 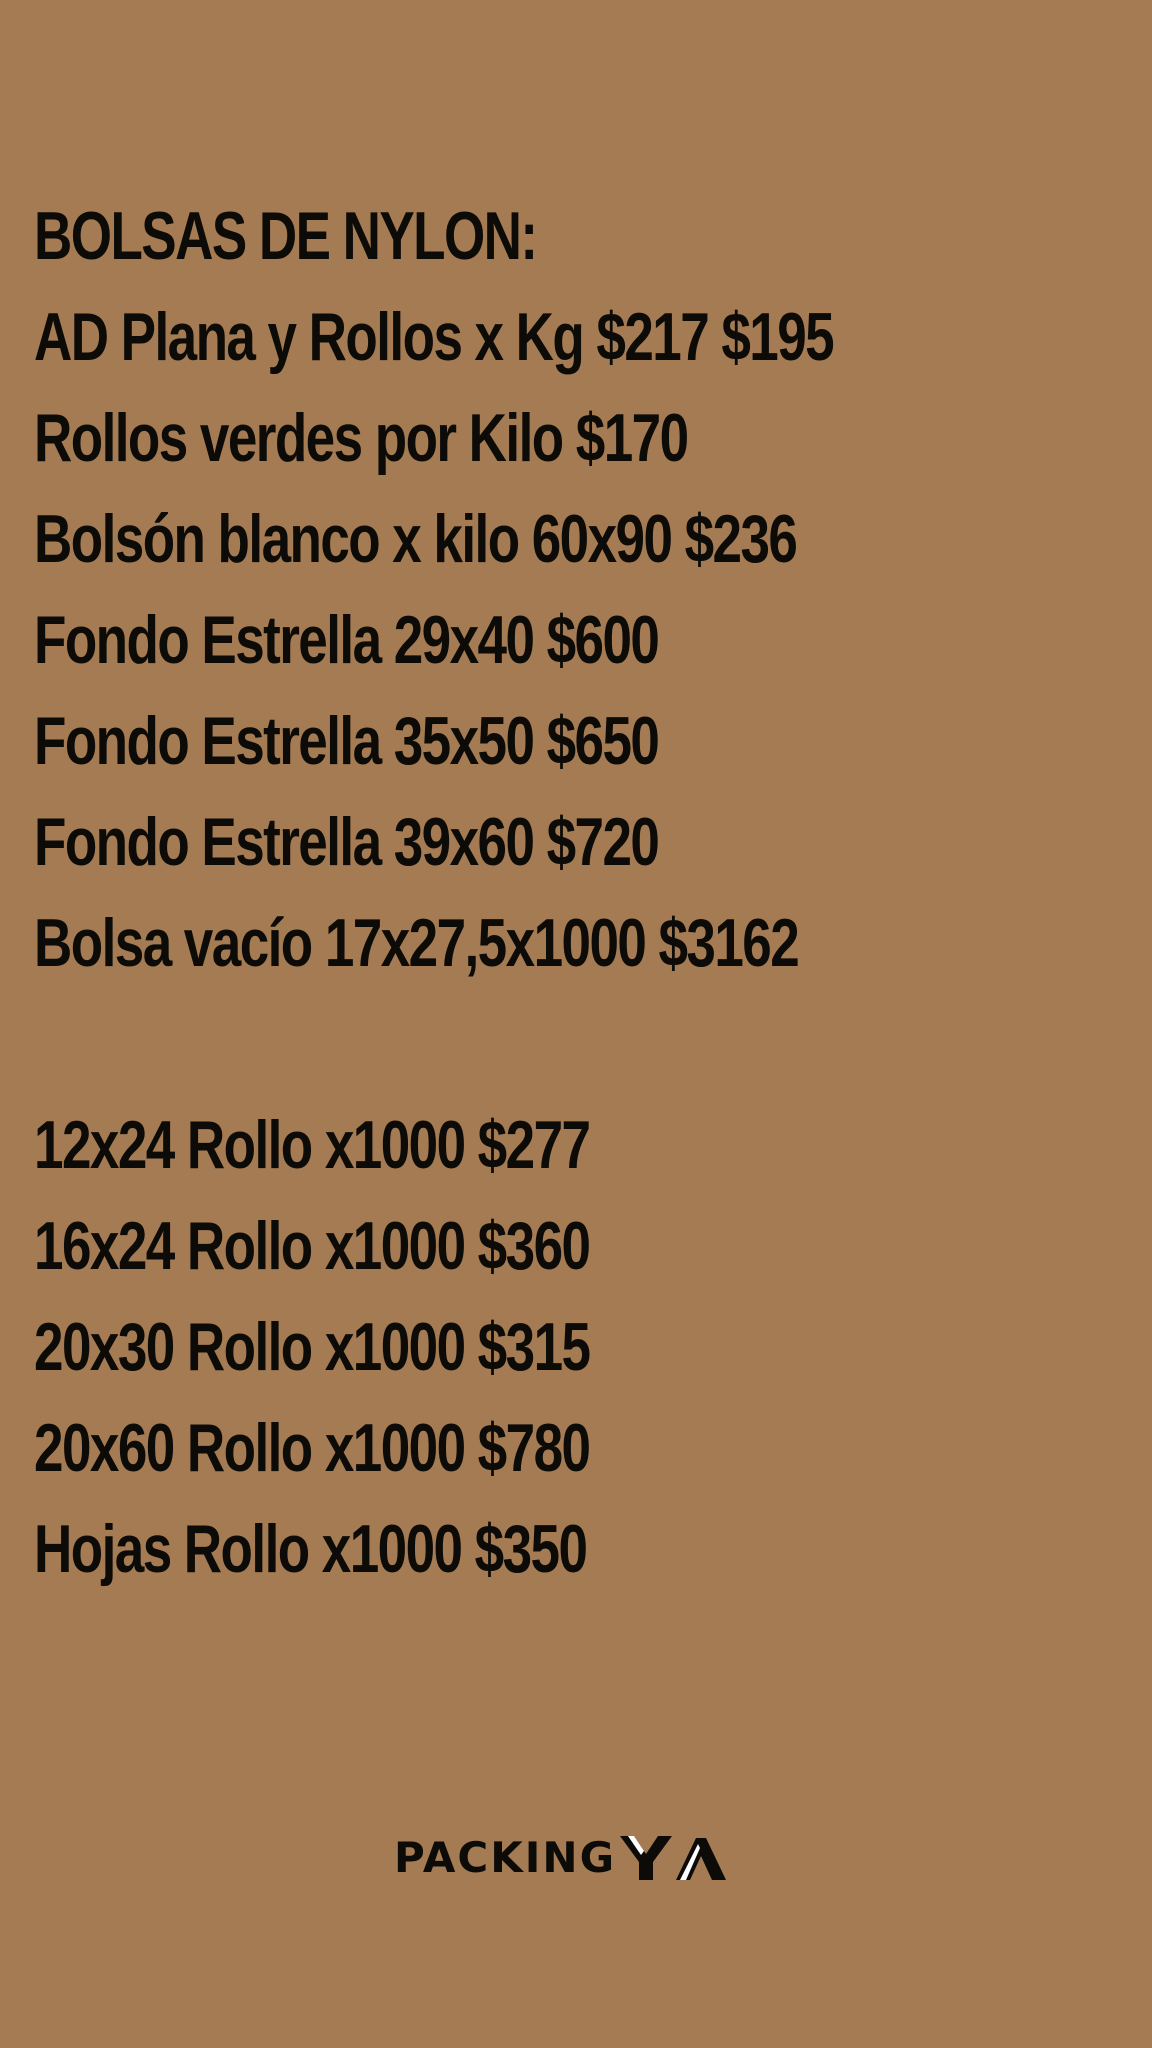 What do you see at coordinates (434, 337) in the screenshot?
I see `price-item: AD Plana y Rollos x Kg $217 $195` at bounding box center [434, 337].